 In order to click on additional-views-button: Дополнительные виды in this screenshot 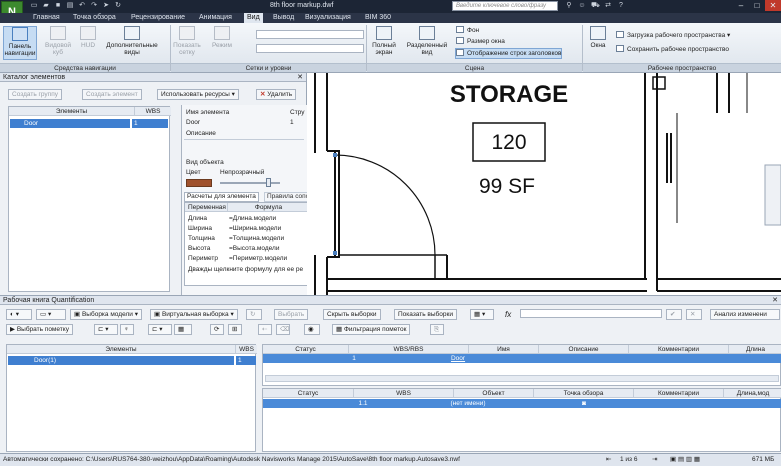, I will do `click(132, 41)`.